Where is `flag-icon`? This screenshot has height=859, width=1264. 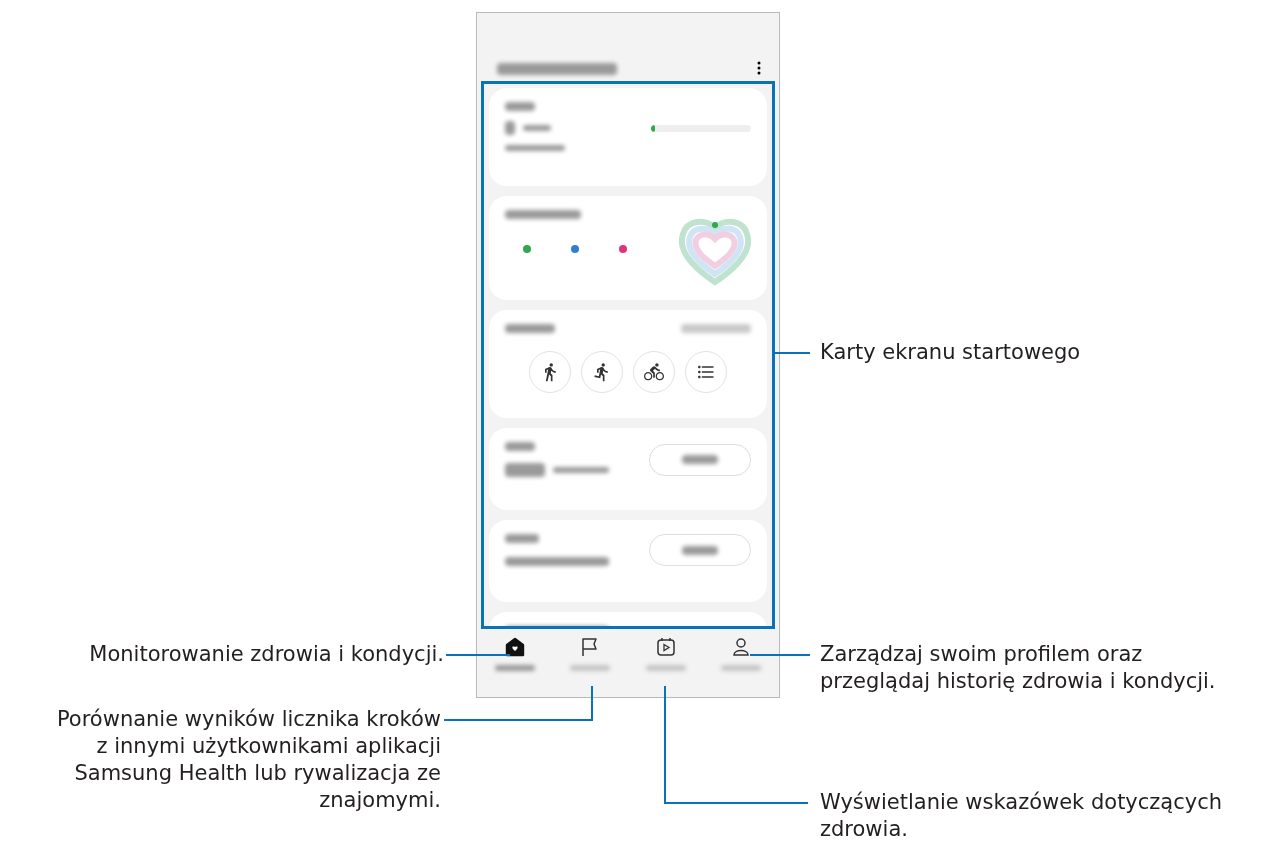
flag-icon is located at coordinates (590, 647).